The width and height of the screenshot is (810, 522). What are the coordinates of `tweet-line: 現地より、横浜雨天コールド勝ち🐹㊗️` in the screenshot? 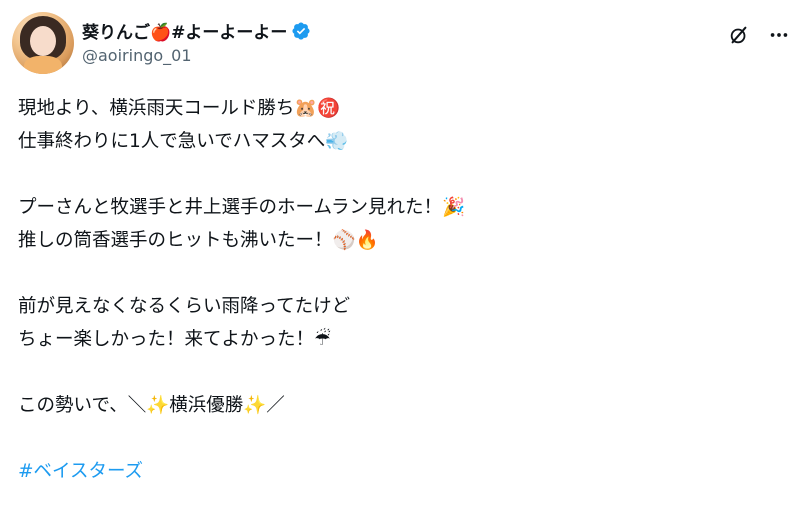 It's located at (179, 108).